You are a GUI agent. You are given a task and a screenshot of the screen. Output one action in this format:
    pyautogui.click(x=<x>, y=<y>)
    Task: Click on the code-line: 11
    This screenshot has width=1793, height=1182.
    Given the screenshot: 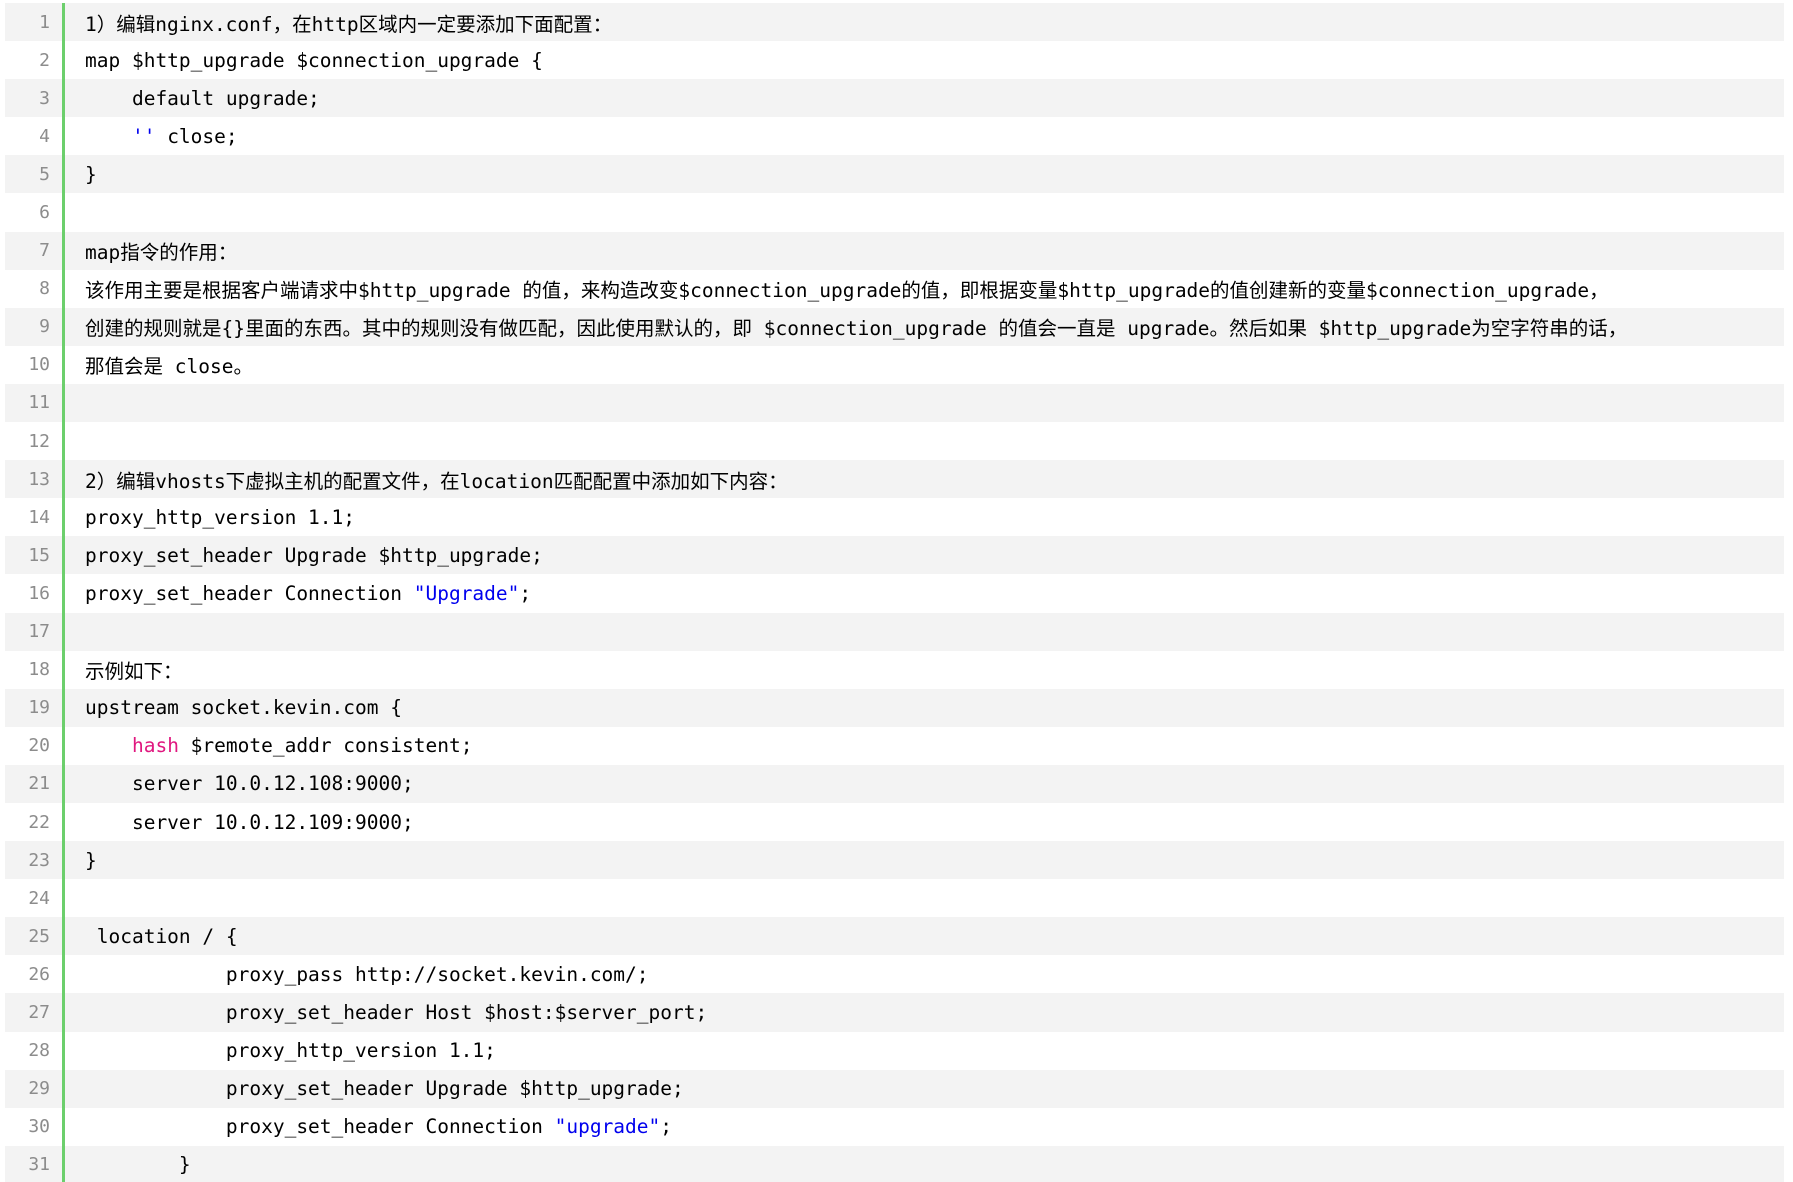 What is the action you would take?
    pyautogui.click(x=894, y=403)
    